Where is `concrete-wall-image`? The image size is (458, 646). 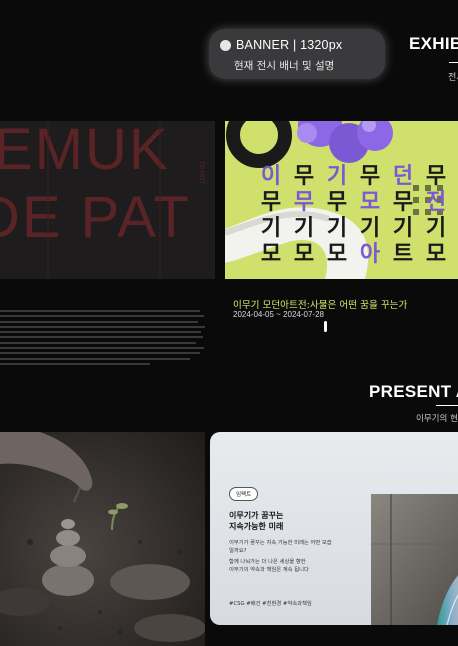
concrete-wall-image is located at coordinates (414, 559).